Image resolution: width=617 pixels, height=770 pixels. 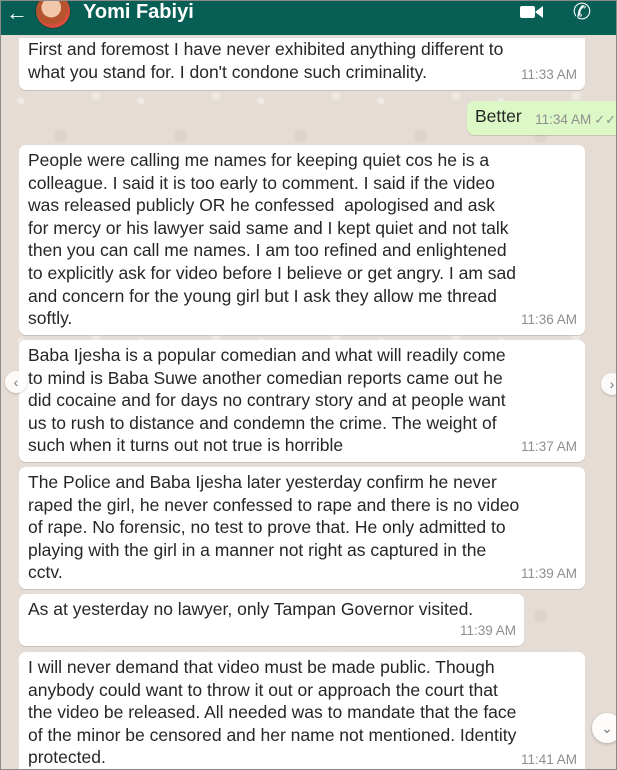 What do you see at coordinates (608, 384) in the screenshot?
I see `next-arrow-icon: ›` at bounding box center [608, 384].